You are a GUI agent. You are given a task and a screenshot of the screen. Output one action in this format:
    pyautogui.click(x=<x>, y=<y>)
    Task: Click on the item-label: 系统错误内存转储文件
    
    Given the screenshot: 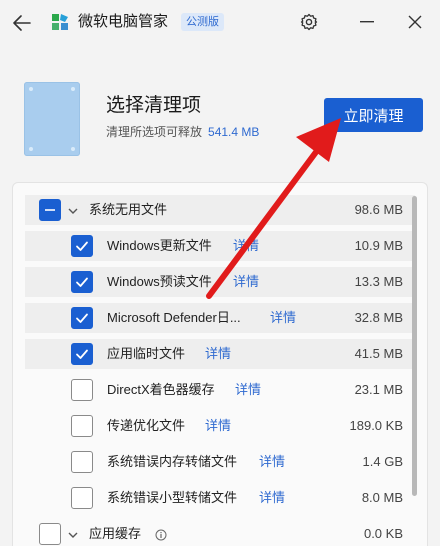 What is the action you would take?
    pyautogui.click(x=172, y=461)
    